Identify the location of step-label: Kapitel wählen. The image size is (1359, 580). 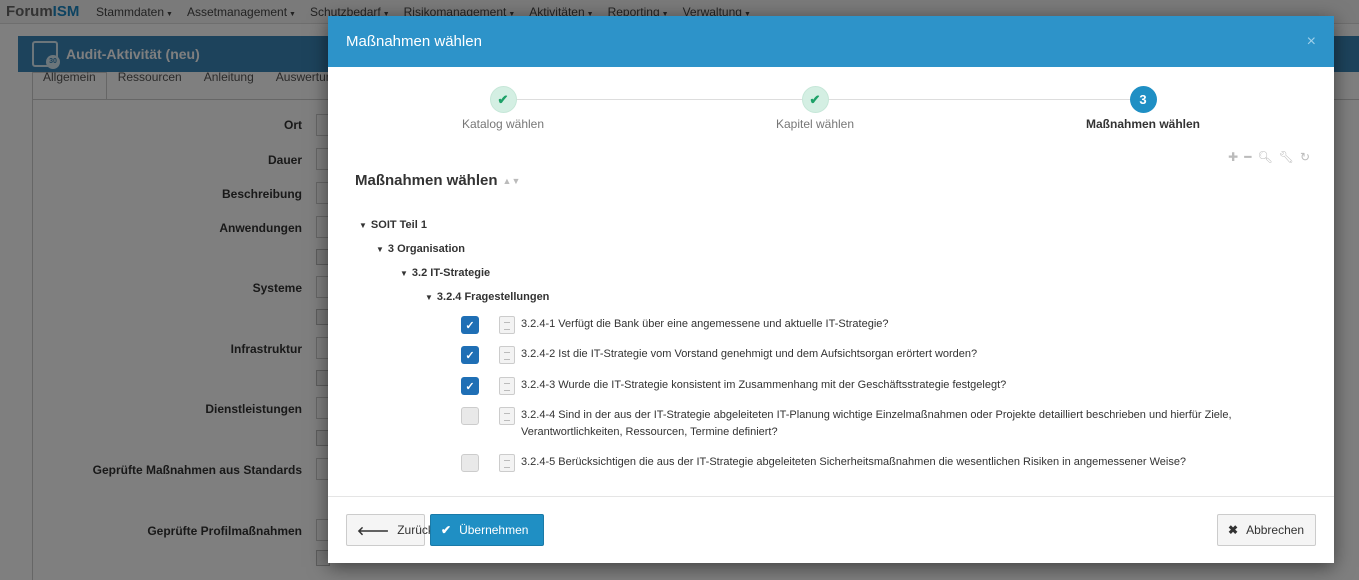
(815, 124).